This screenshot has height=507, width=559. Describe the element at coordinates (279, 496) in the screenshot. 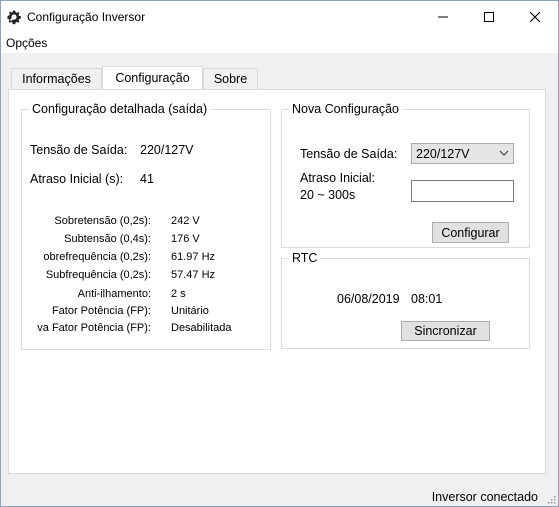

I see `status-bar: Inversor conectado` at that location.